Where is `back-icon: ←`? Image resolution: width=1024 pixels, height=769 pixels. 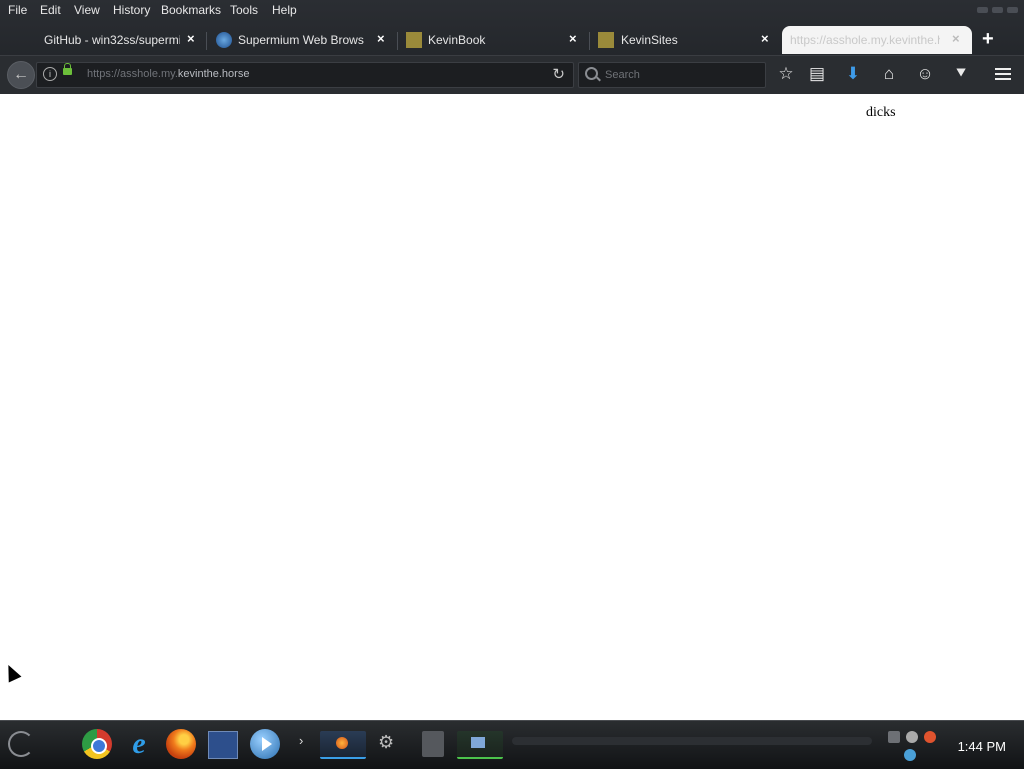
back-icon: ← is located at coordinates (21, 74).